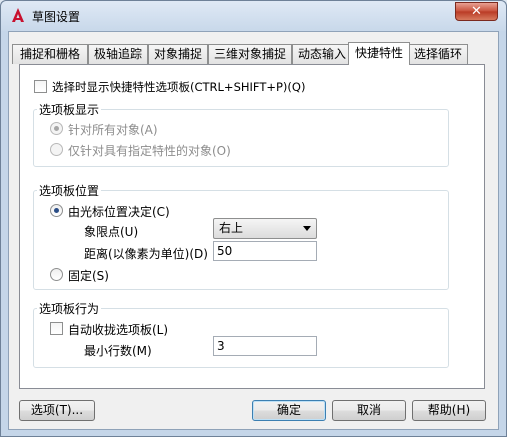 The image size is (507, 437). Describe the element at coordinates (40, 86) in the screenshot. I see `show-on-select-checkbox` at that location.